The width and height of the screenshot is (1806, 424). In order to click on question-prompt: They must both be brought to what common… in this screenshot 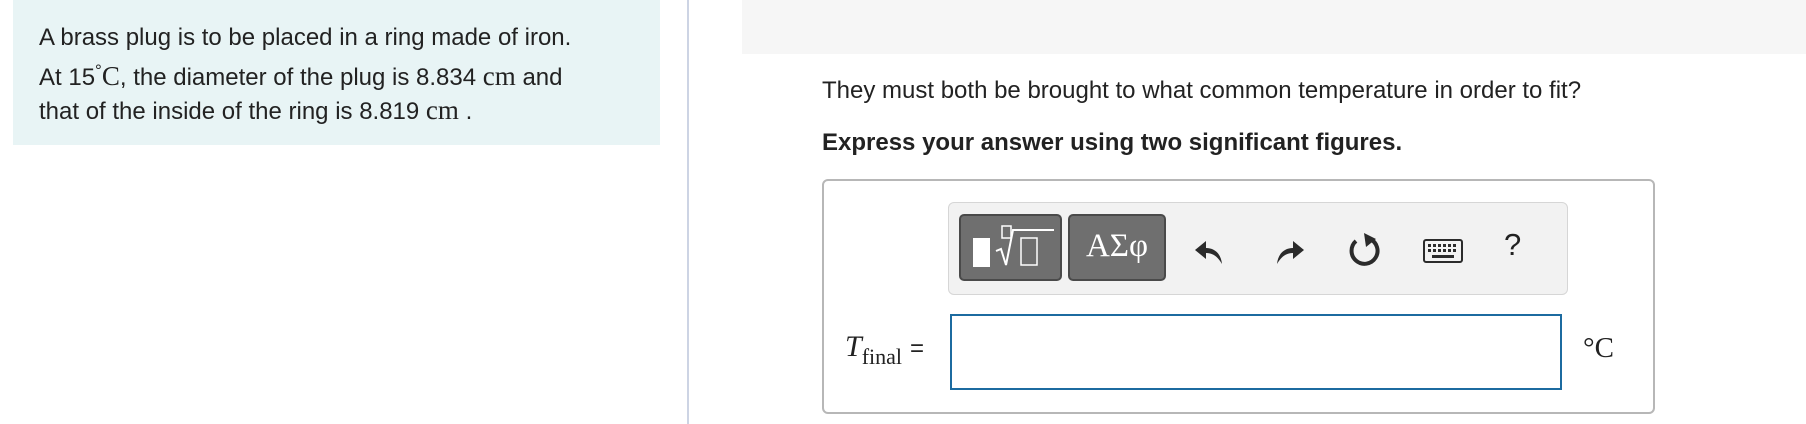, I will do `click(1202, 90)`.